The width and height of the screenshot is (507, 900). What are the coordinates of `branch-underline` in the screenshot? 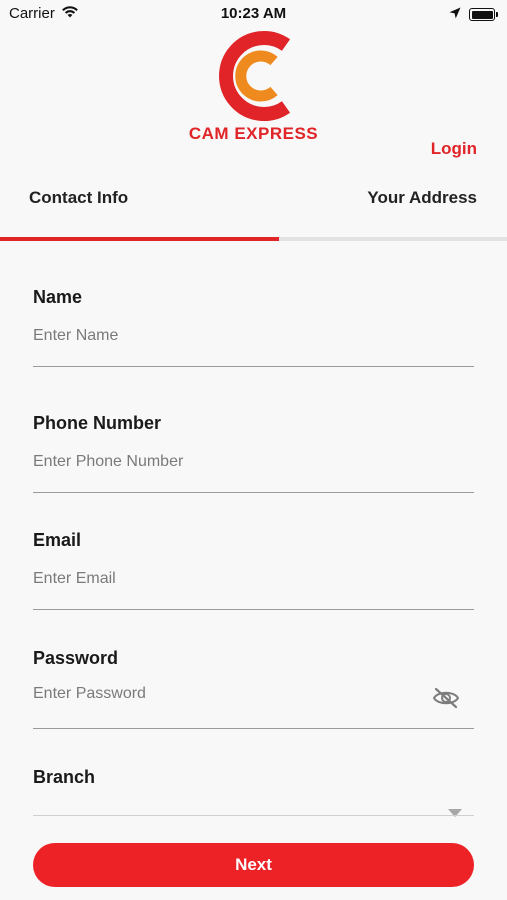 It's located at (253, 815).